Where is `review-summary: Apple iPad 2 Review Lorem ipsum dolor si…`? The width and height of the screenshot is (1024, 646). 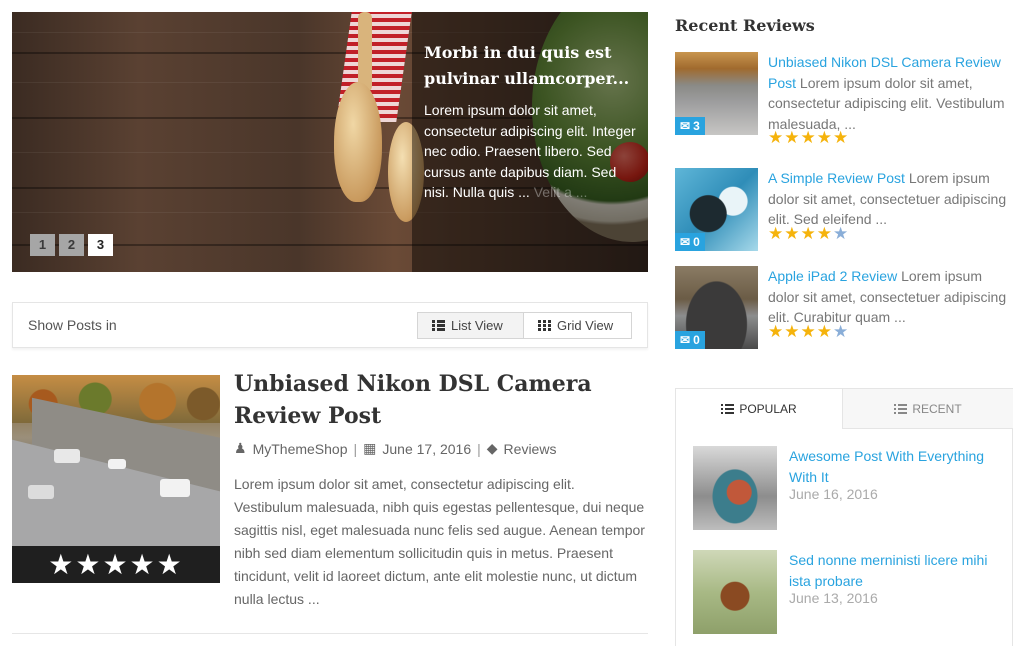 review-summary: Apple iPad 2 Review Lorem ipsum dolor si… is located at coordinates (890, 297).